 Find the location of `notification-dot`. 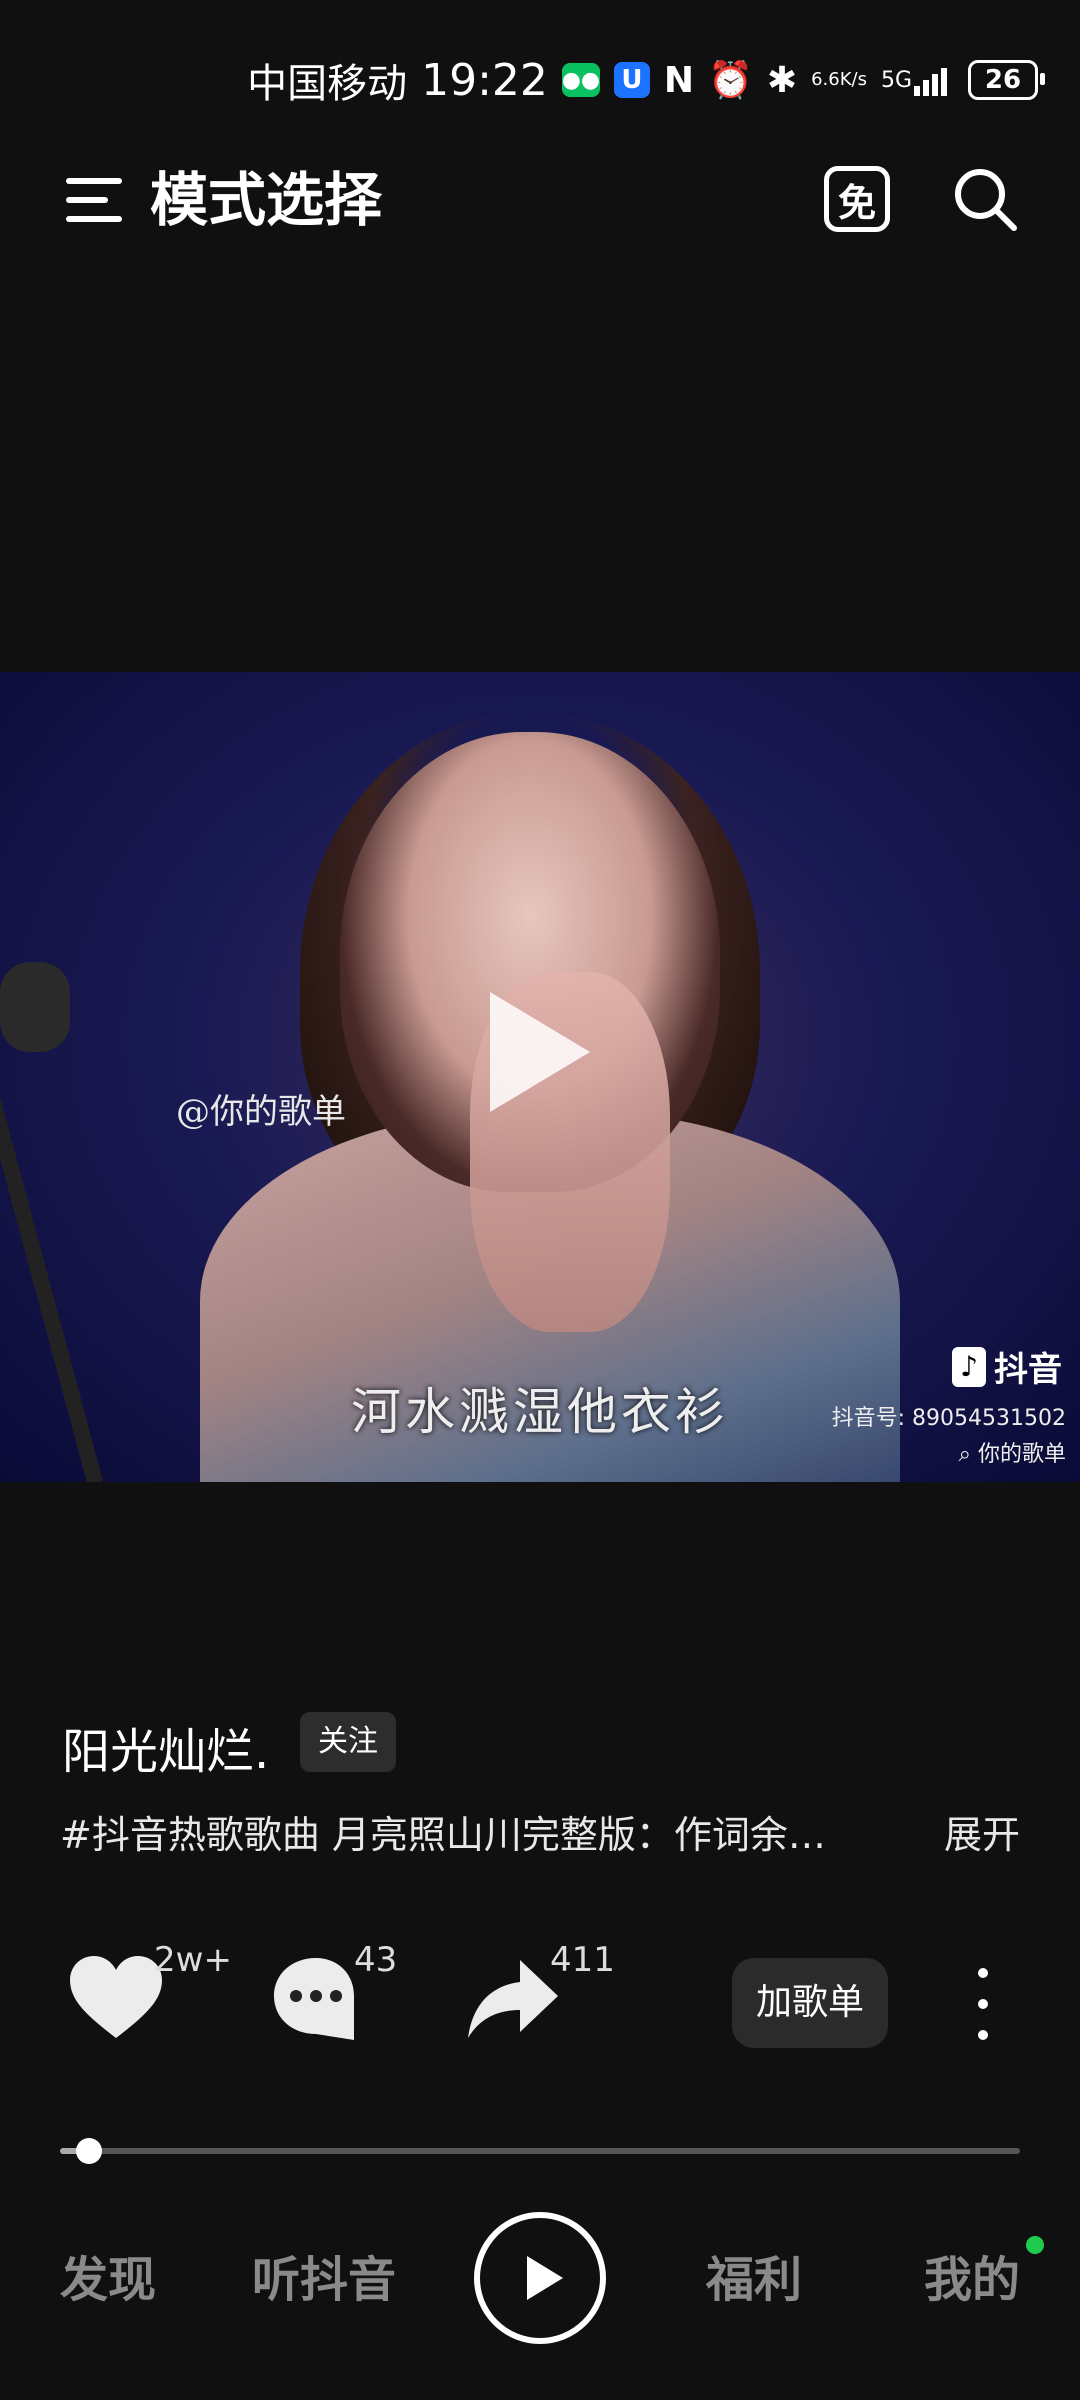

notification-dot is located at coordinates (1035, 2245).